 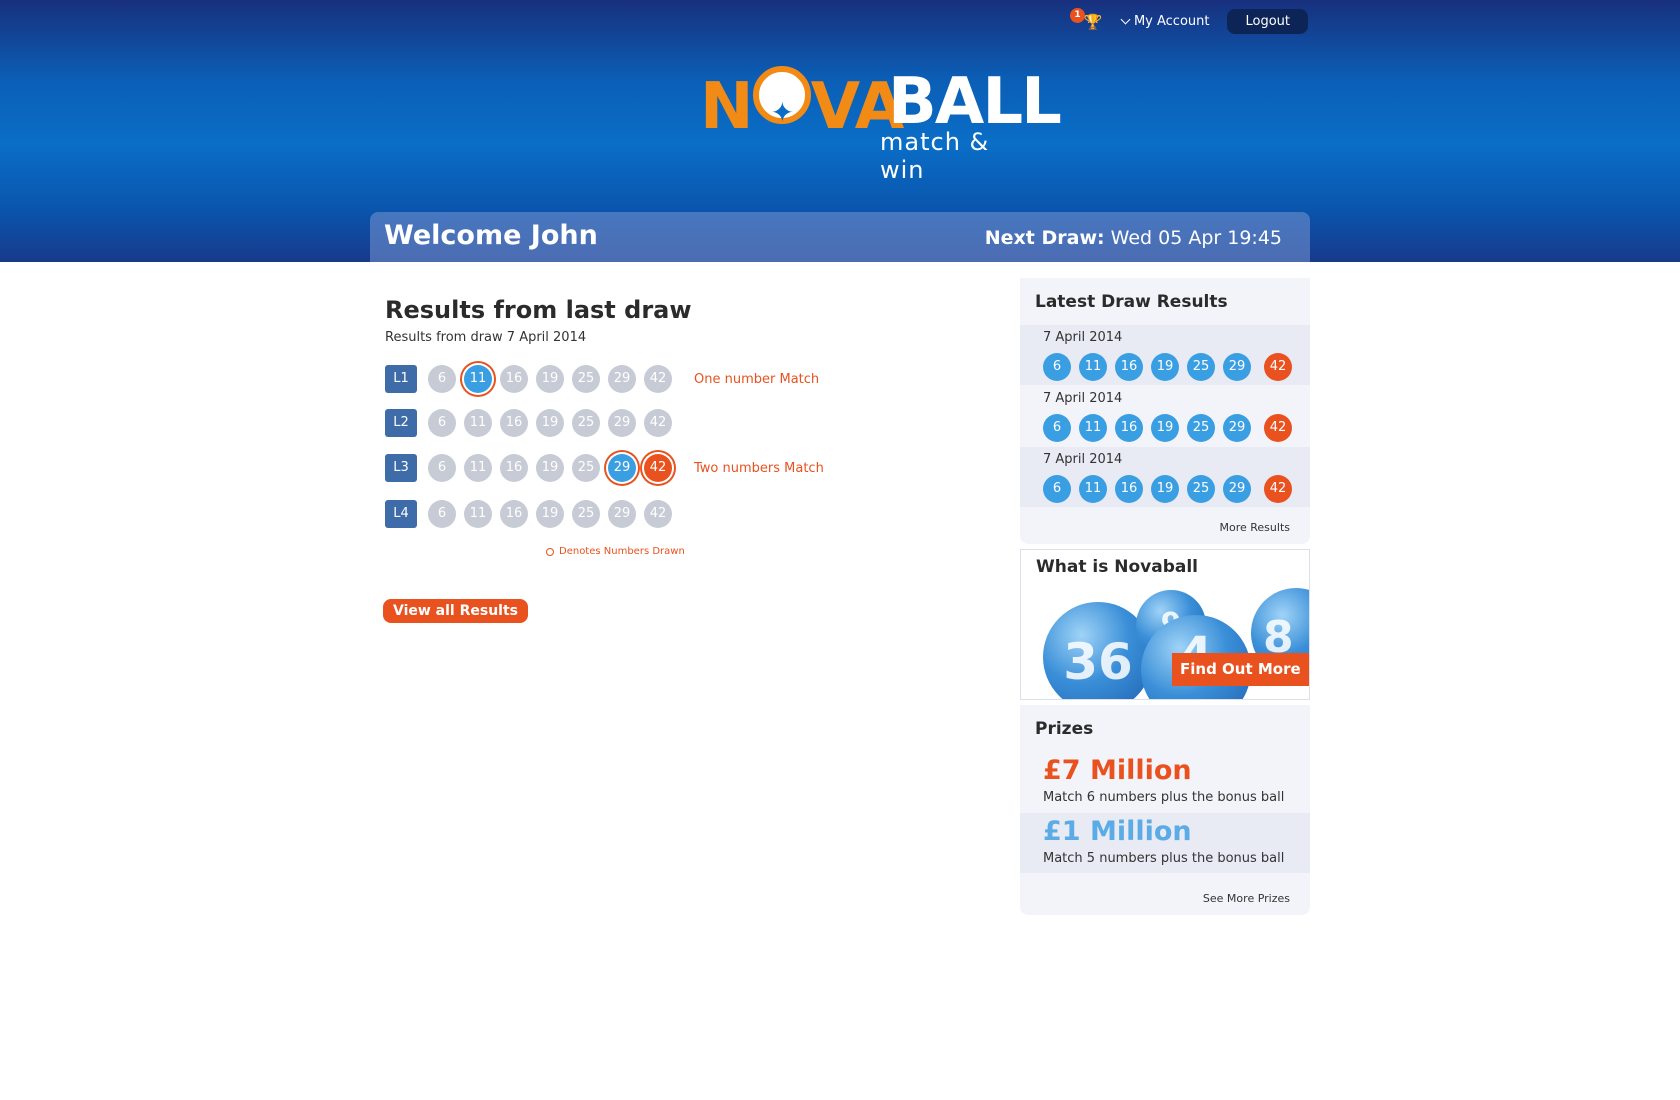 I want to click on trophy-button: 1 🏆, so click(x=1086, y=20).